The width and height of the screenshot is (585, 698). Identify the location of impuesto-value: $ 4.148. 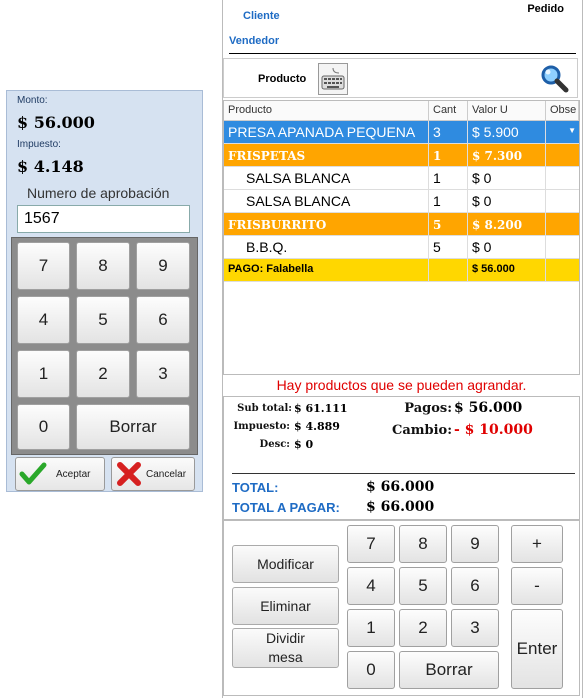
(50, 166).